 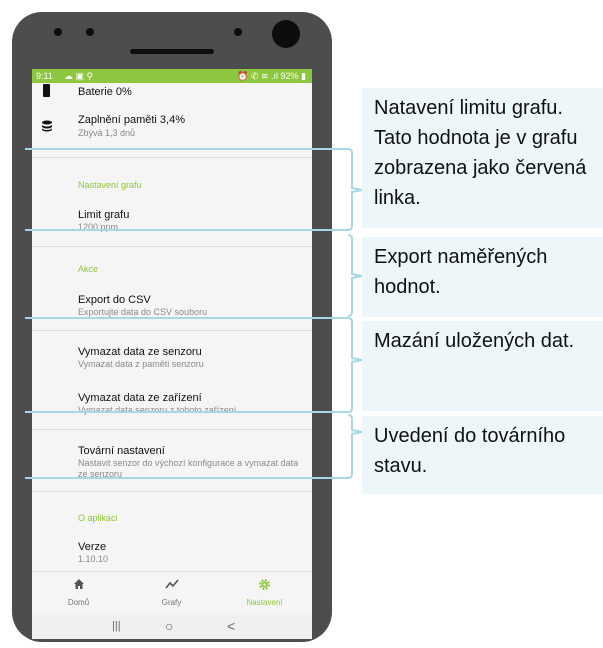 I want to click on graph-limit-value: 1200 ppm, so click(x=98, y=227).